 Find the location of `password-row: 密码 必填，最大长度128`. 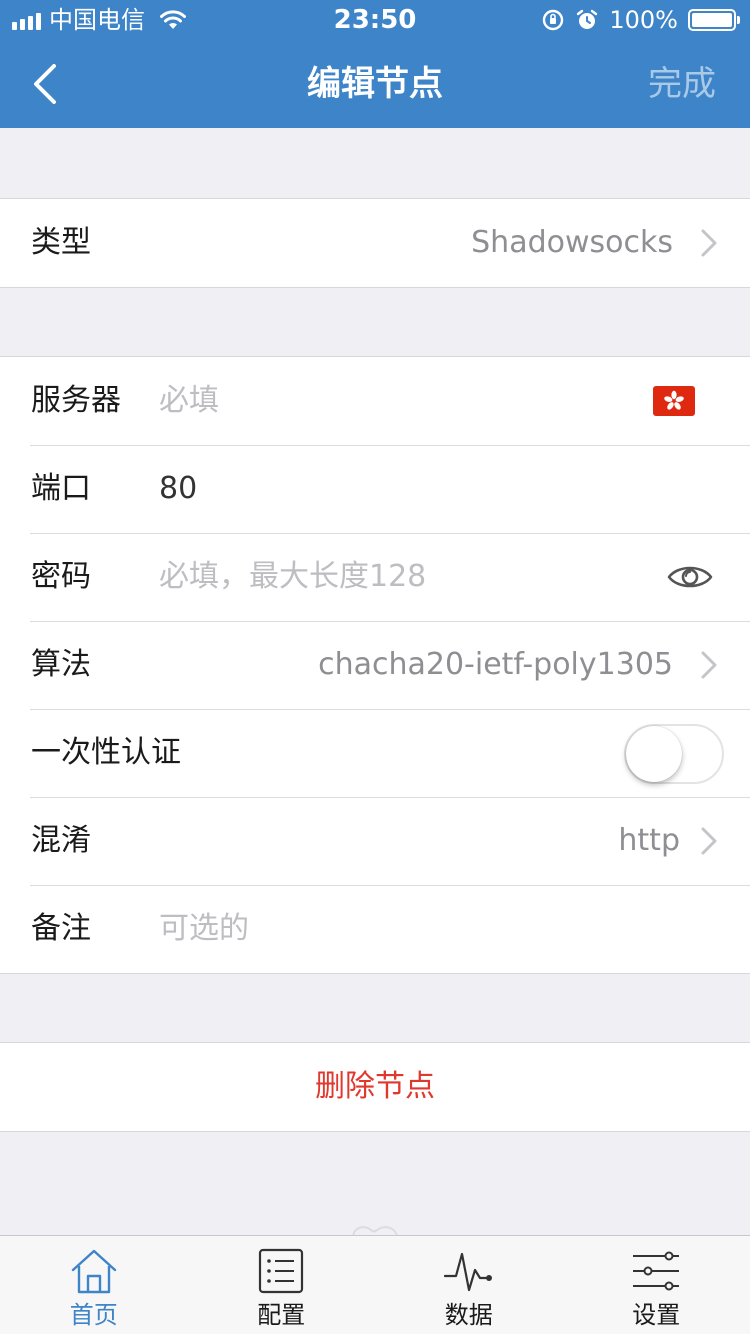

password-row: 密码 必填，最大长度128 is located at coordinates (375, 577).